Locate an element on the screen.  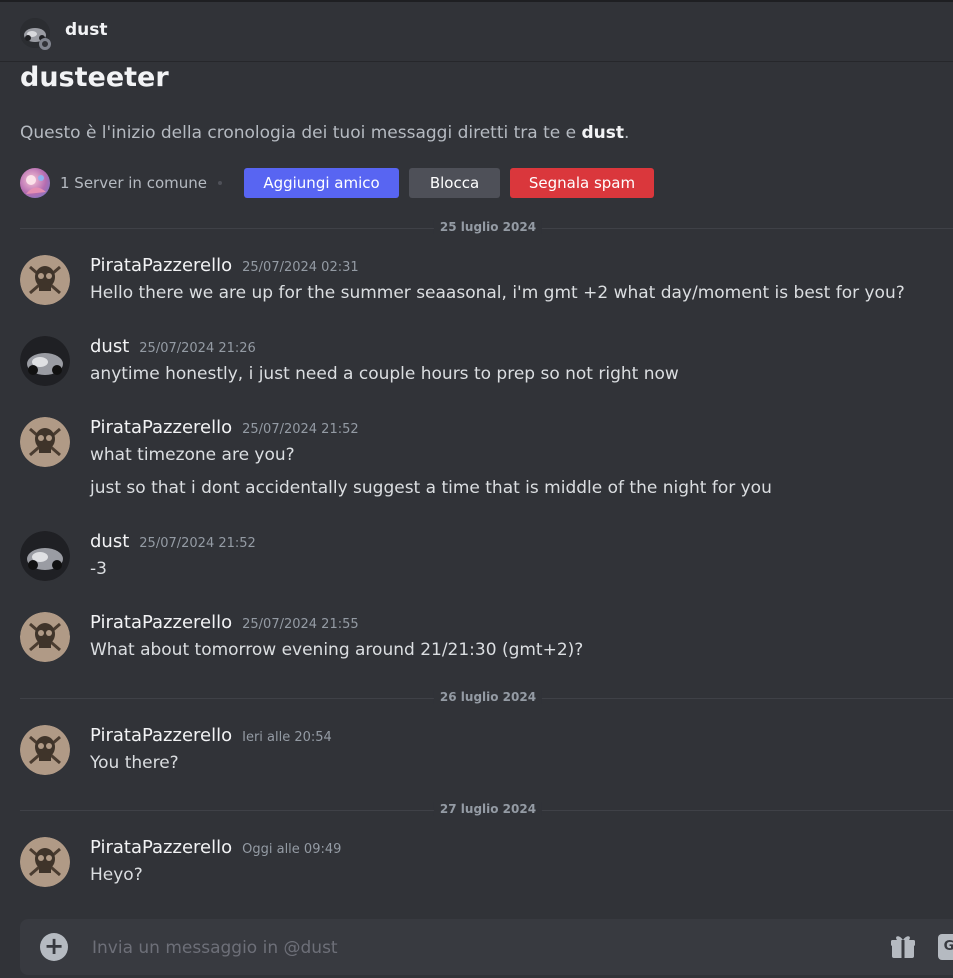
message-header: PirataPazzerello 25/07/2024 02:31 is located at coordinates (224, 265).